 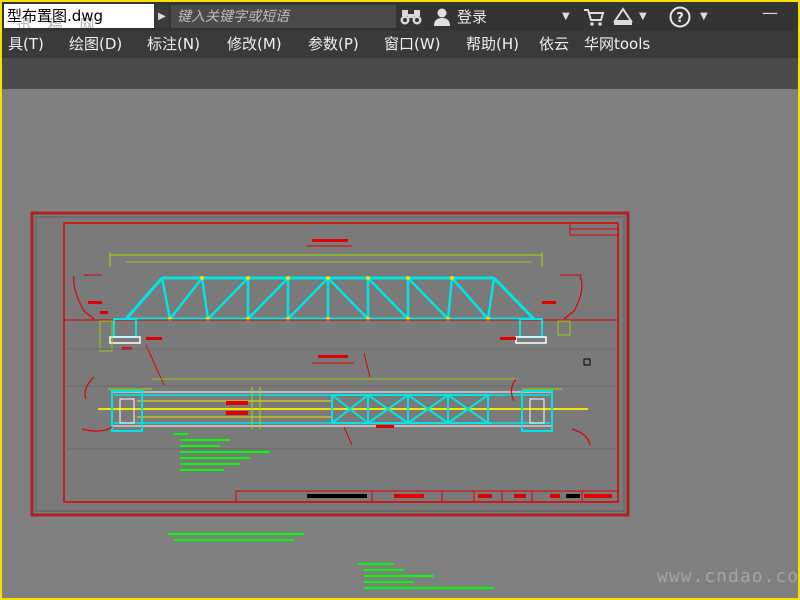 I want to click on menu-item-tools: 具(T), so click(x=26, y=44).